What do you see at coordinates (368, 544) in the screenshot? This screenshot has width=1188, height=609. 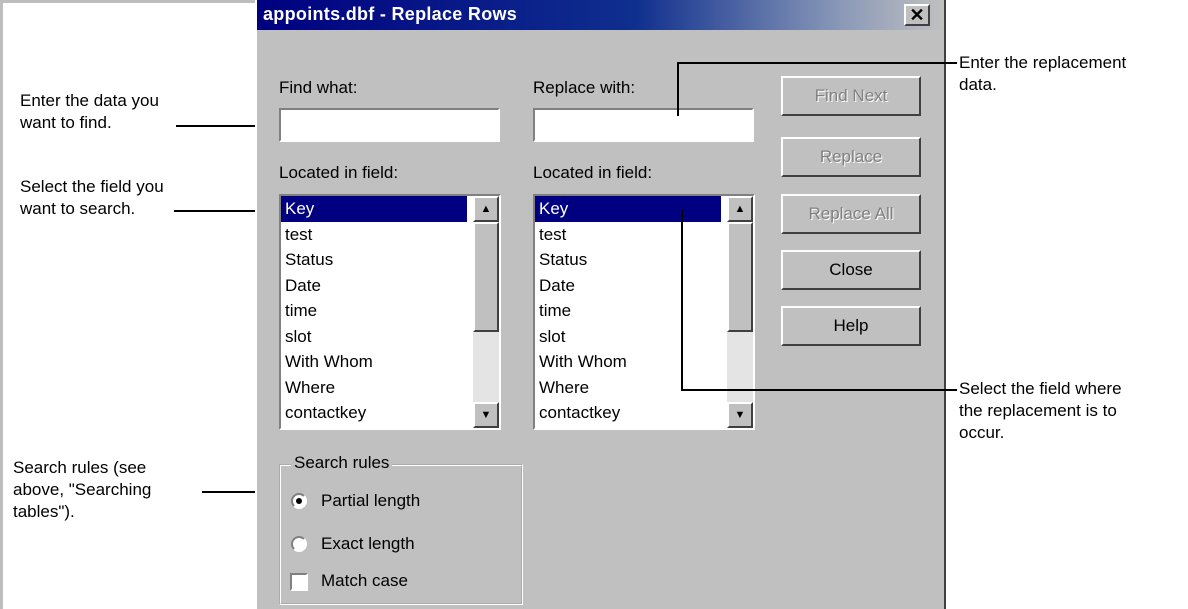 I see `exact-length-label: Exact length` at bounding box center [368, 544].